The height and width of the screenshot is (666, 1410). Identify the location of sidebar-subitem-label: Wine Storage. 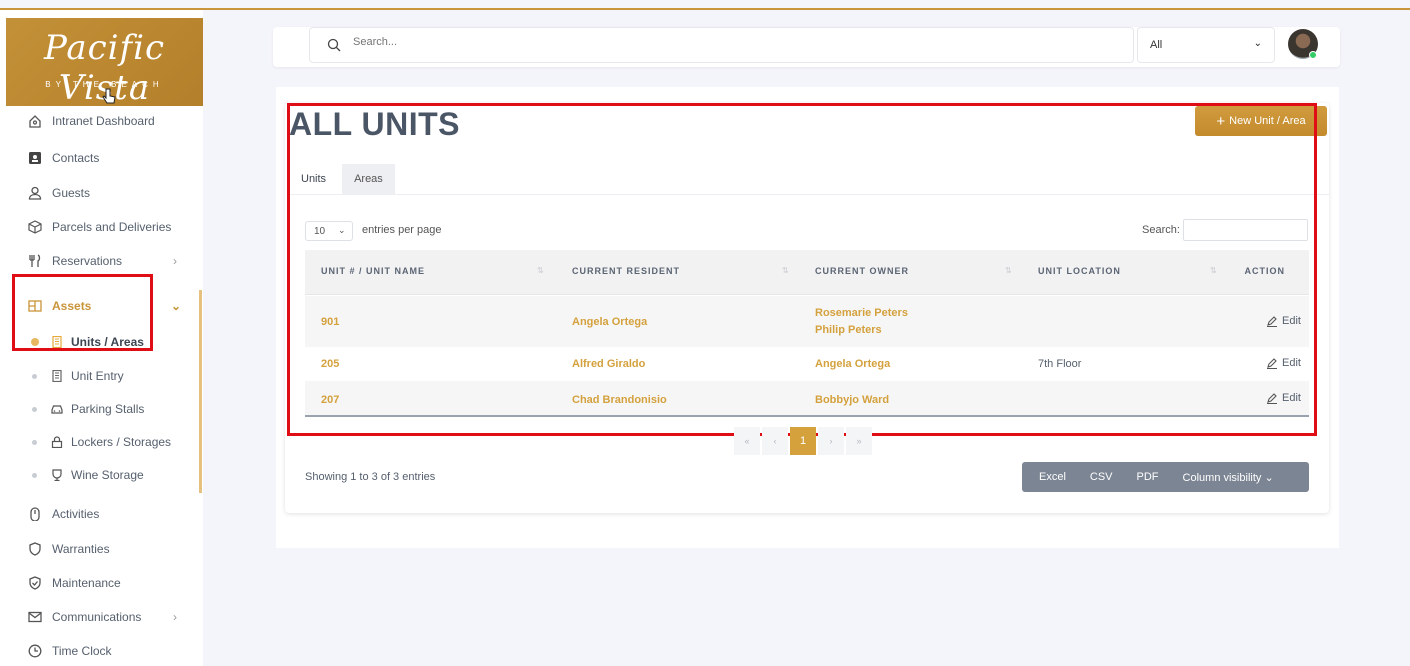
(107, 475).